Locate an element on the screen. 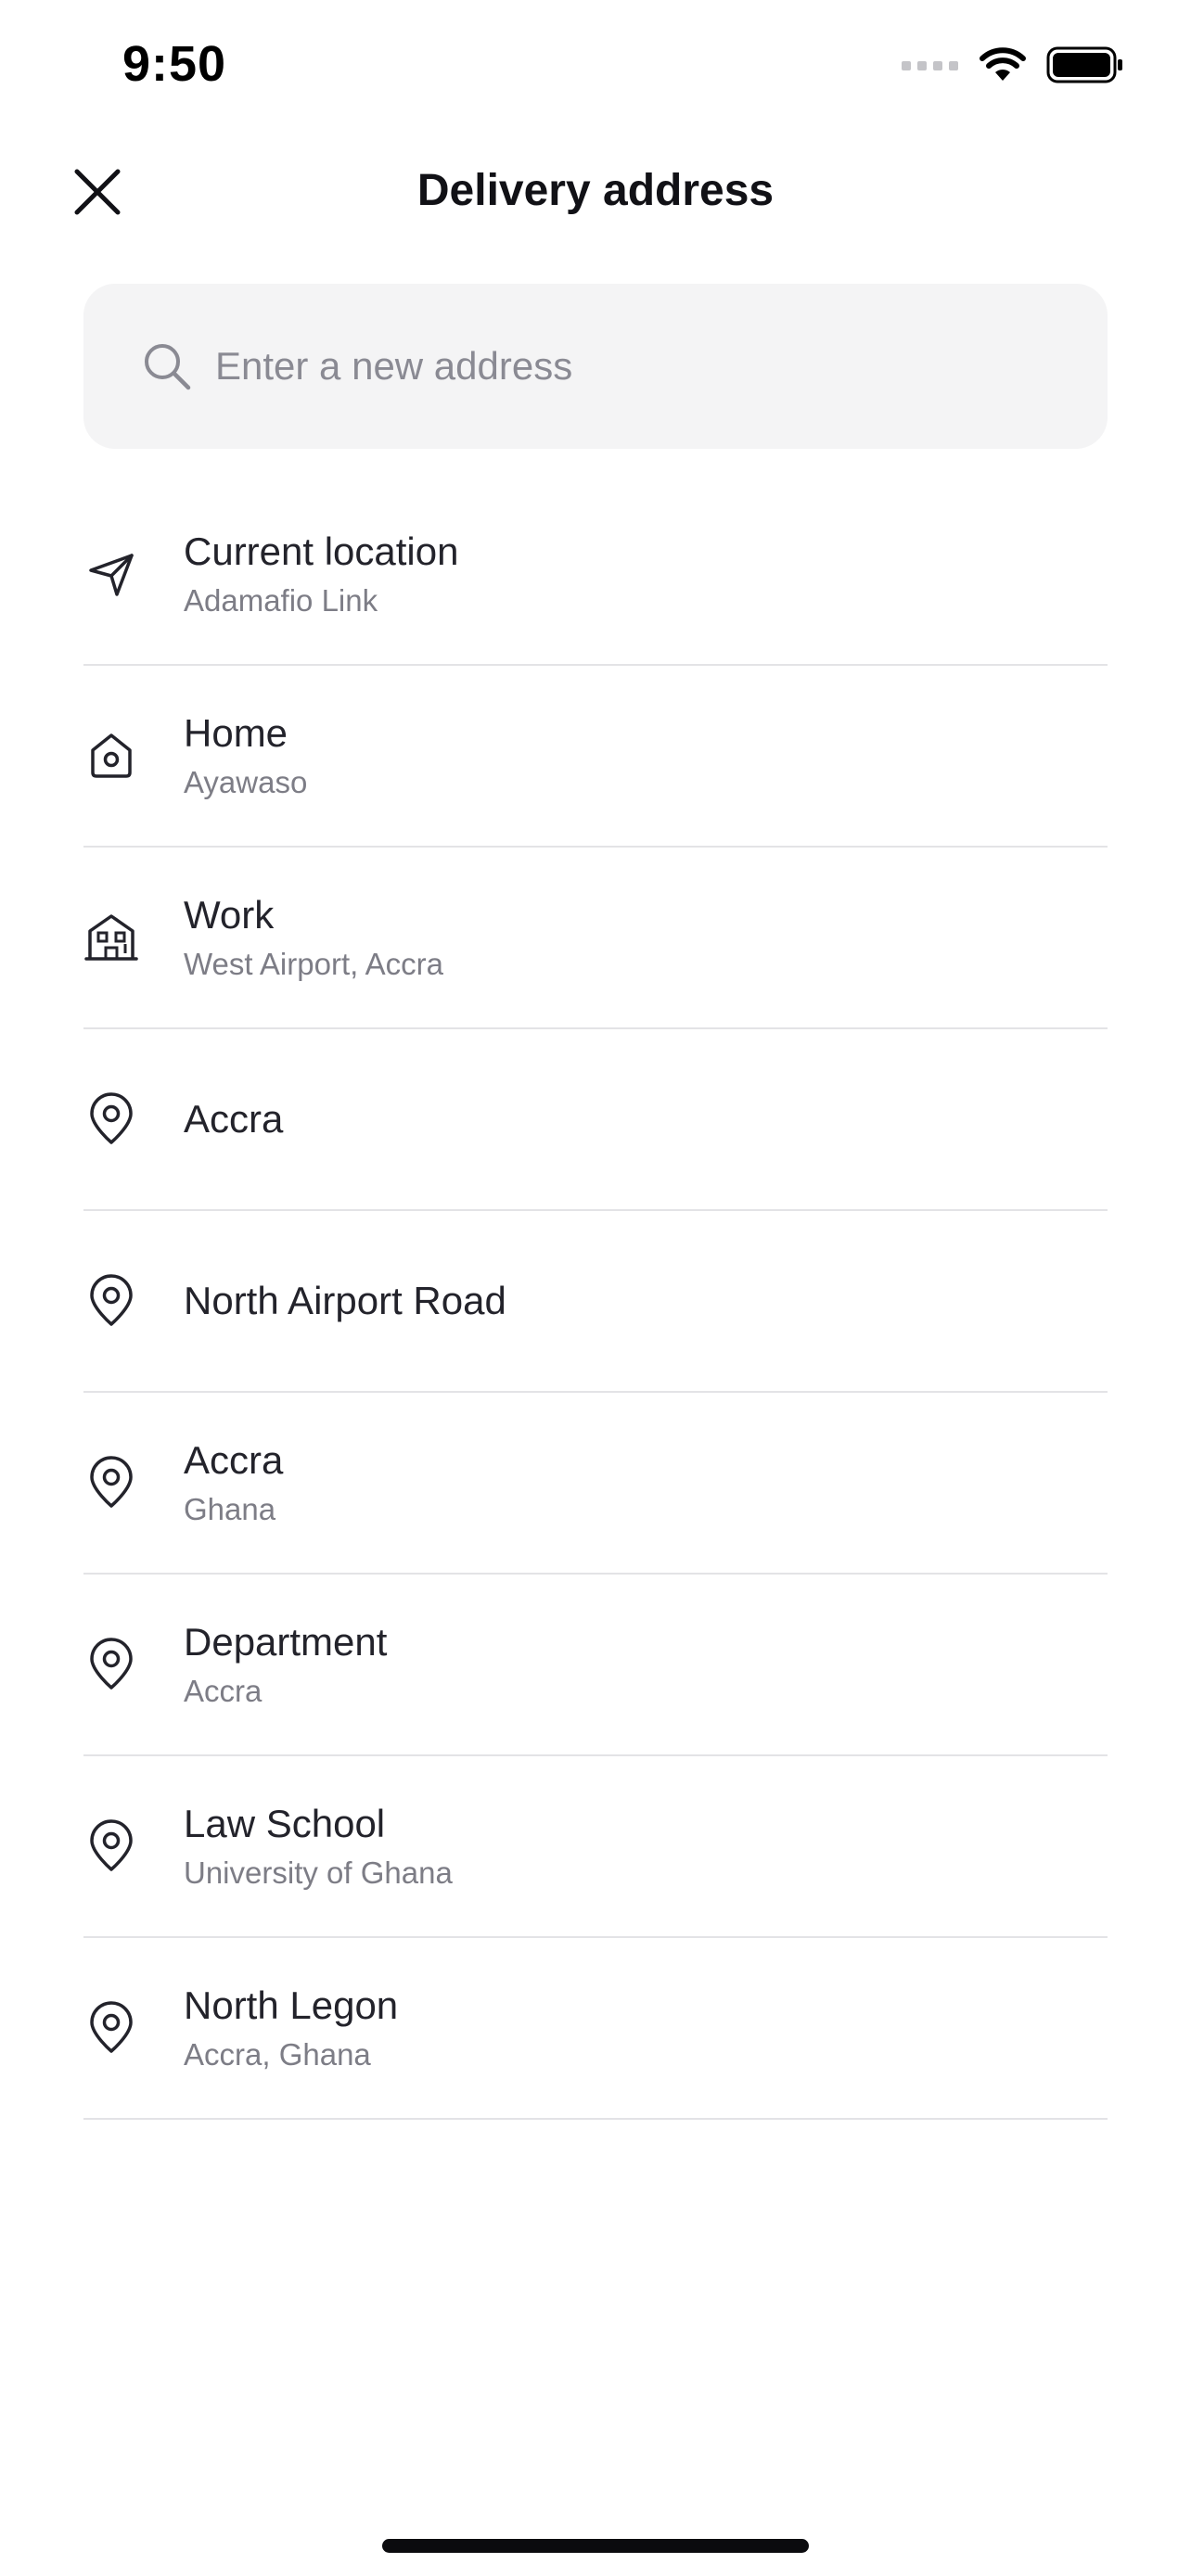  address-title: Home is located at coordinates (236, 733).